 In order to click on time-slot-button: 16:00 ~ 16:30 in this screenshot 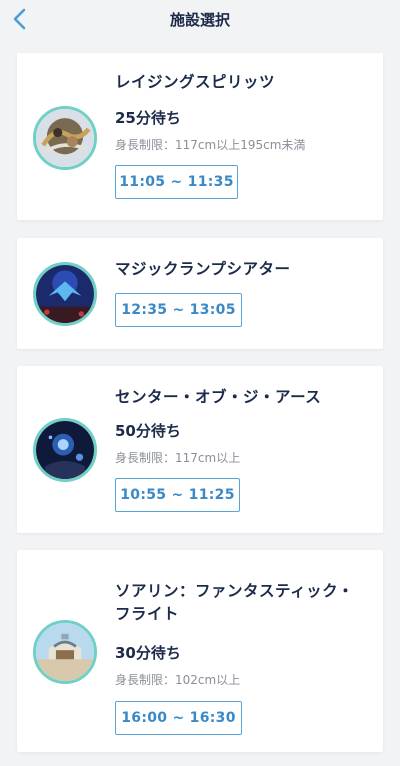, I will do `click(178, 718)`.